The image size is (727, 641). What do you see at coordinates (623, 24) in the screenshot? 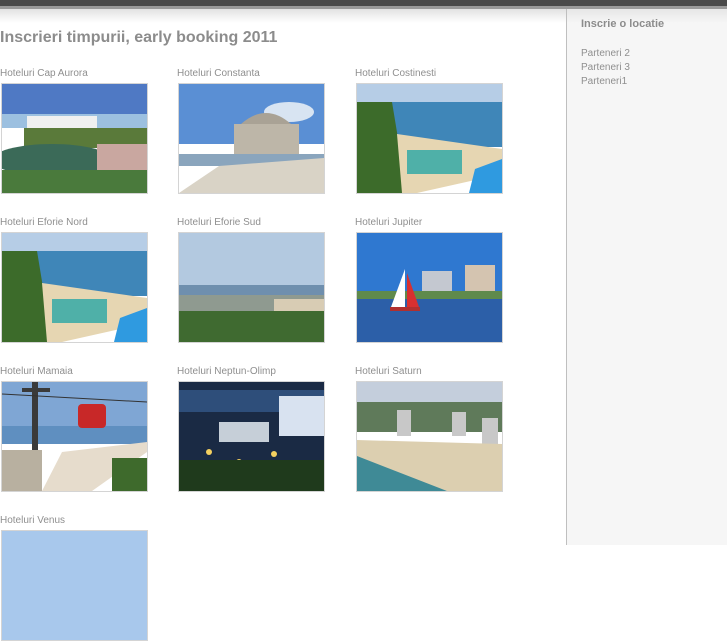
I see `sidebar-heading: Inscrie o locatie` at bounding box center [623, 24].